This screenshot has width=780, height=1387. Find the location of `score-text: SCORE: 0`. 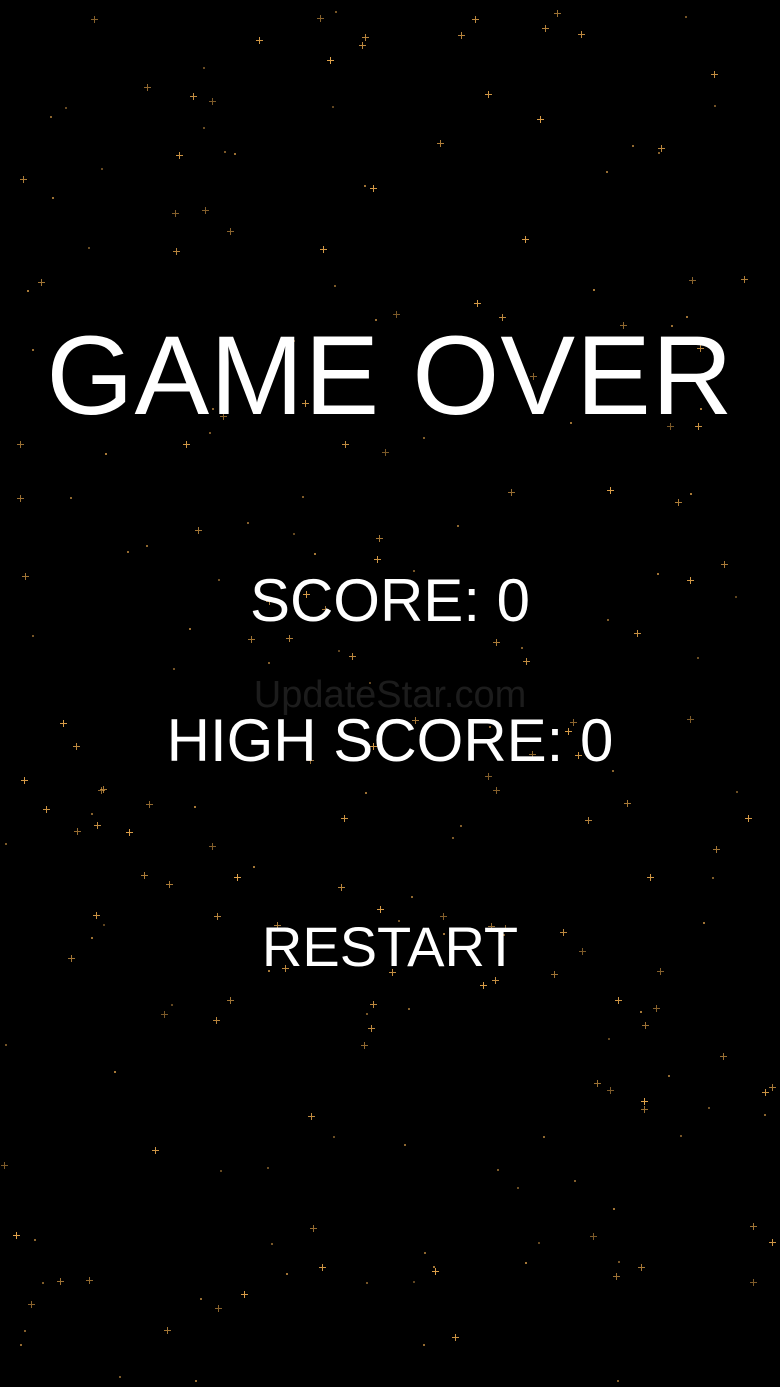

score-text: SCORE: 0 is located at coordinates (390, 600).